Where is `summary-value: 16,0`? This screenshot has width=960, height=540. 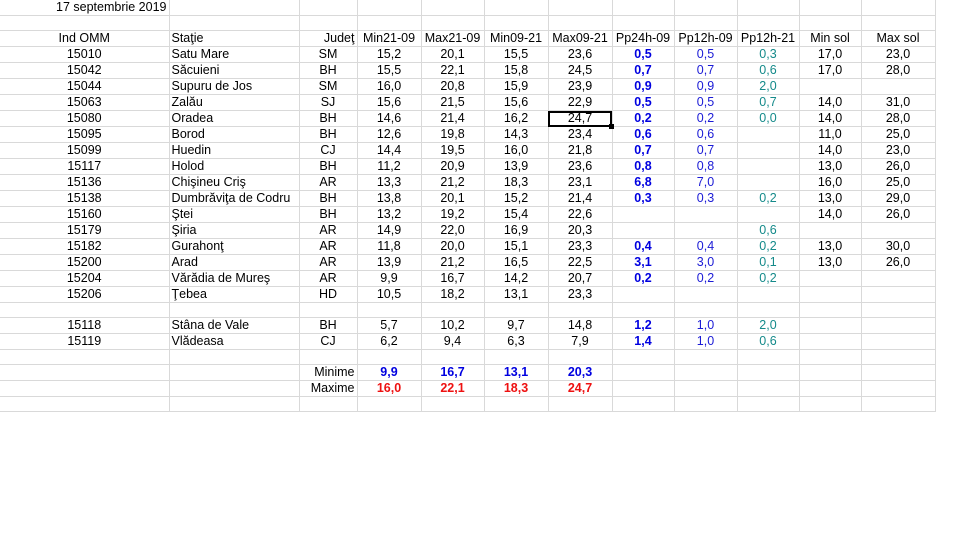 summary-value: 16,0 is located at coordinates (389, 388).